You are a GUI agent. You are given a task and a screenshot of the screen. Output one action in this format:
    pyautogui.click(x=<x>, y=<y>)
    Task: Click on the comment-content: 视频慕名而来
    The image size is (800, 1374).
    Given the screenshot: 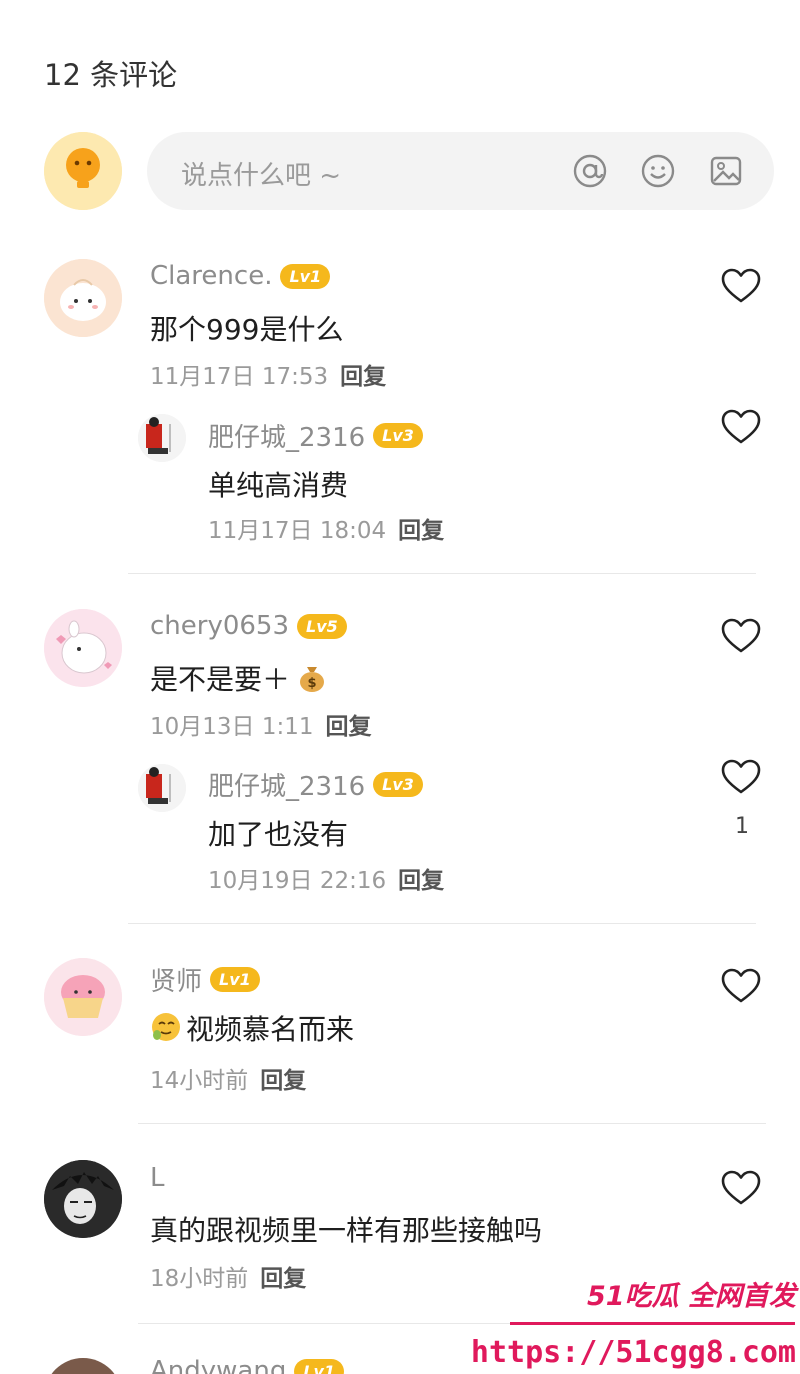 What is the action you would take?
    pyautogui.click(x=252, y=1028)
    